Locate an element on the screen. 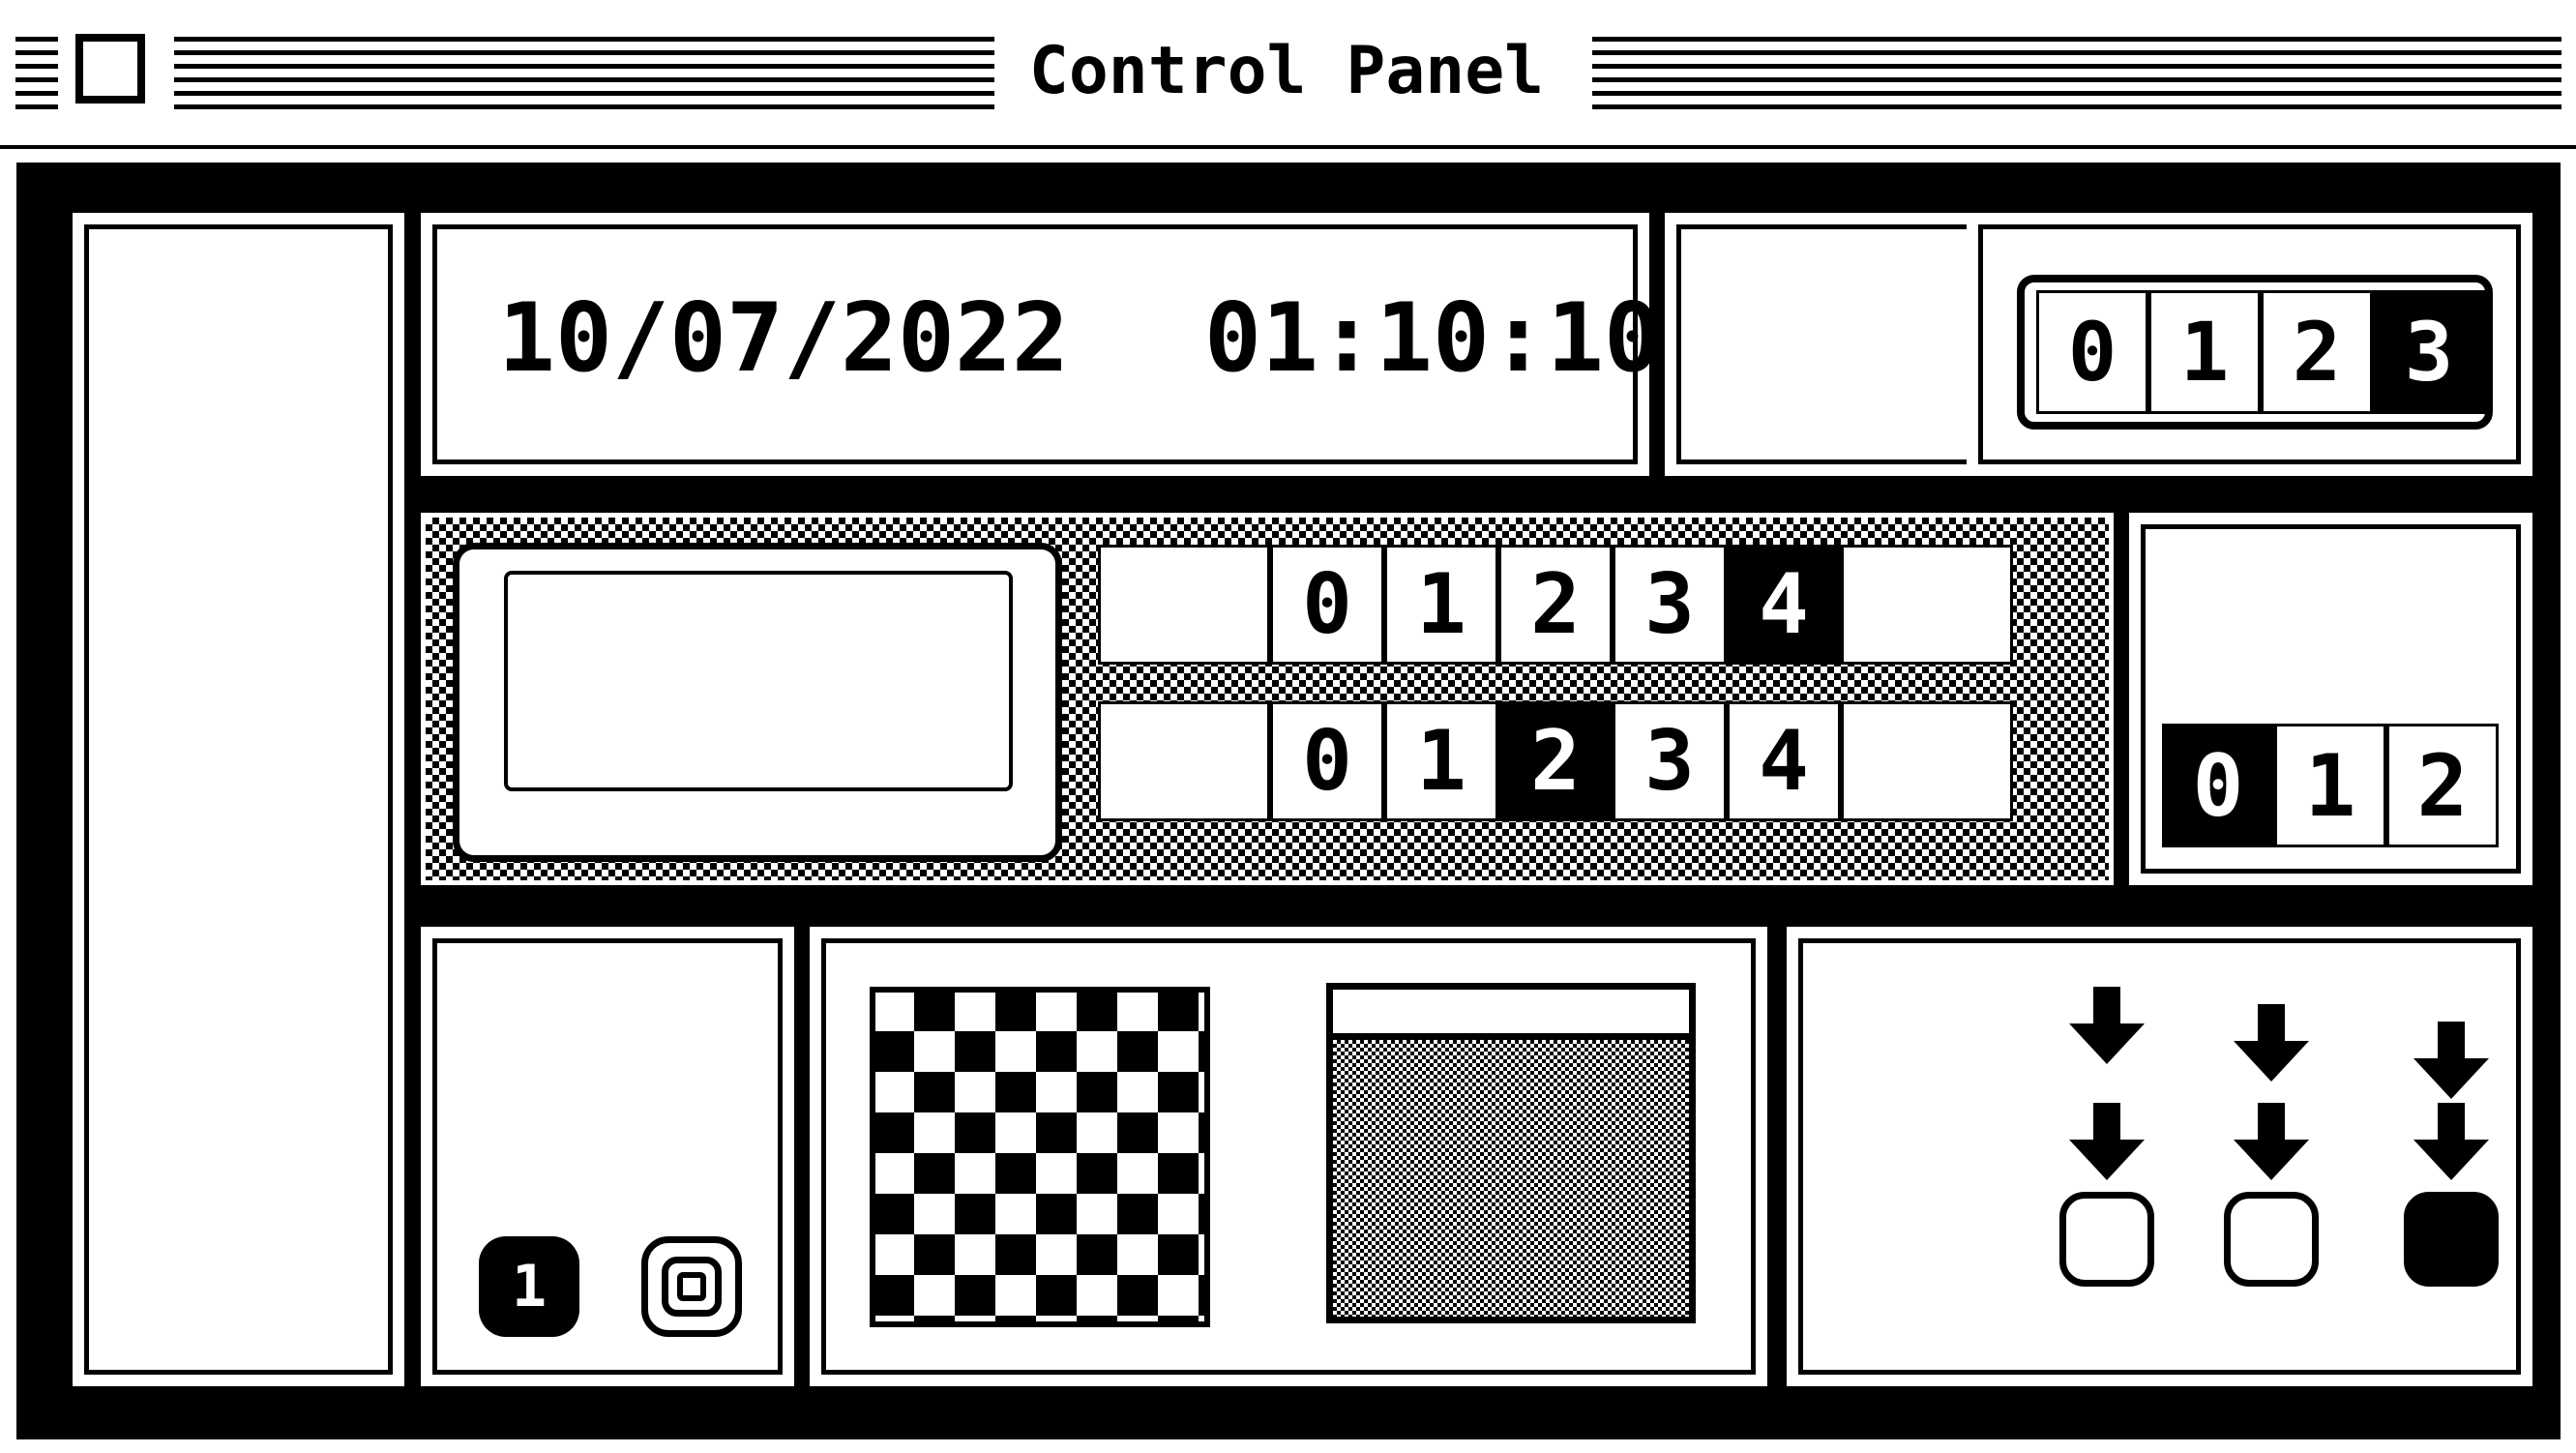 The image size is (2576, 1453). power-off-core is located at coordinates (691, 1286).